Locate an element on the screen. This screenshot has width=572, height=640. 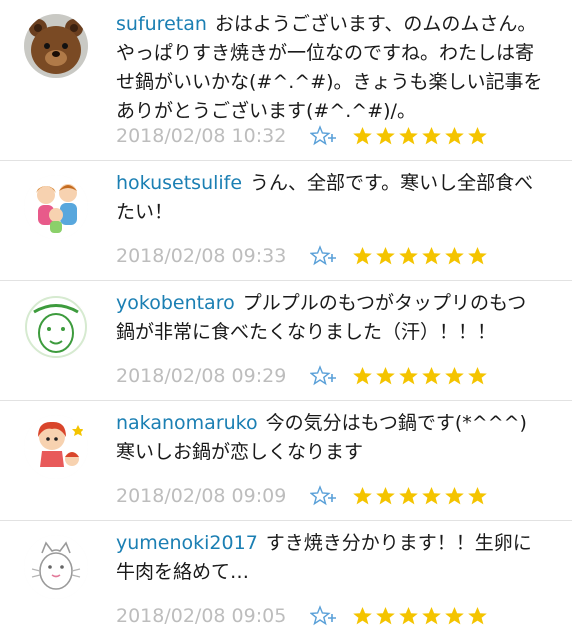
comment-meta: 2018/02/08 09:09 is located at coordinates (330, 496).